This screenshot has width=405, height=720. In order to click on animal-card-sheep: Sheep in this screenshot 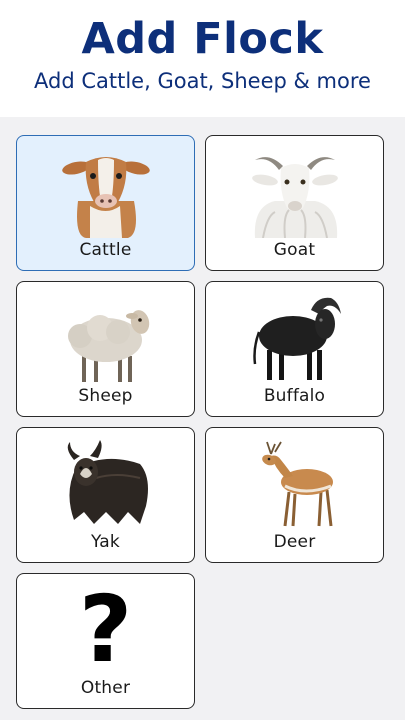, I will do `click(105, 349)`.